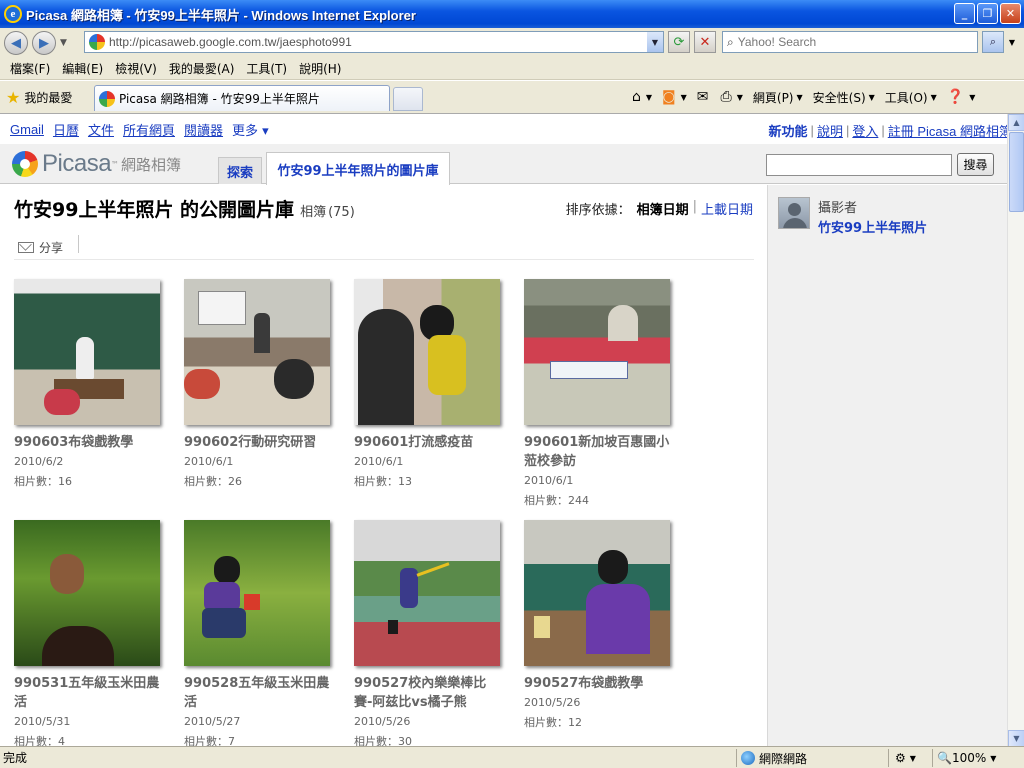 The image size is (1024, 768). I want to click on safety-menu-button: 安全性(S) ▼, so click(844, 97).